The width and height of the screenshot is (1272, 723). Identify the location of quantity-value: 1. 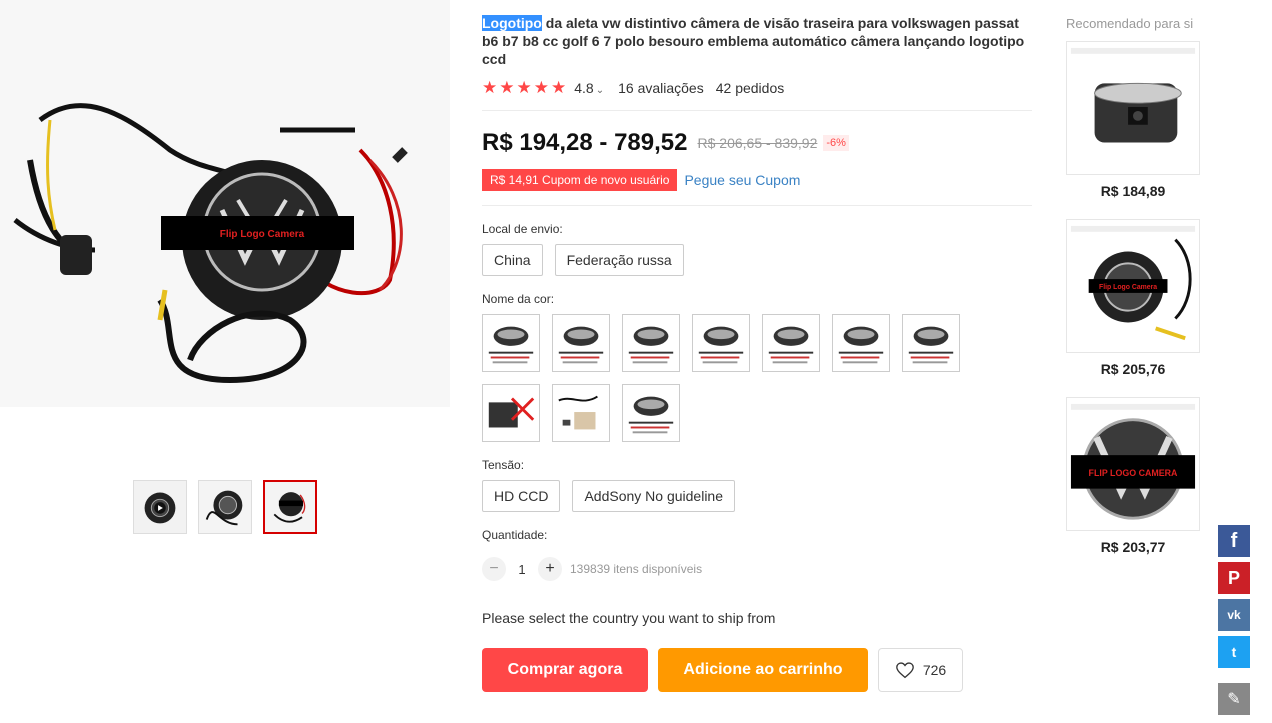
(522, 569).